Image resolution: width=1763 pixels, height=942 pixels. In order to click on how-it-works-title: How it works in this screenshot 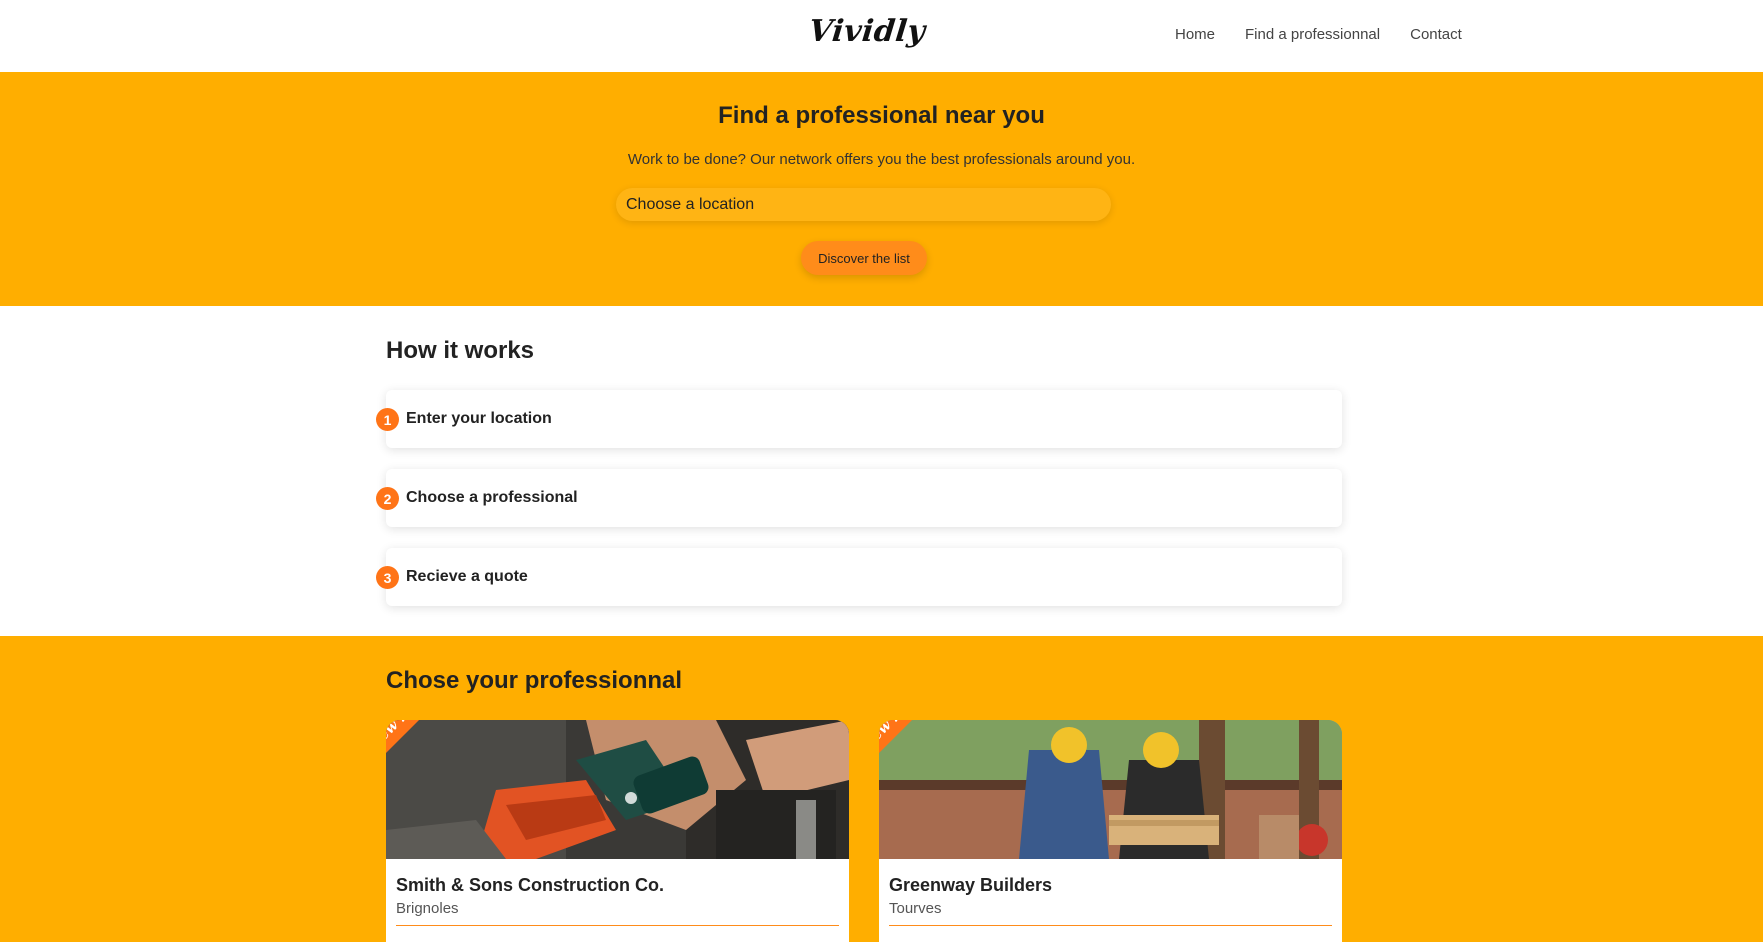, I will do `click(460, 350)`.